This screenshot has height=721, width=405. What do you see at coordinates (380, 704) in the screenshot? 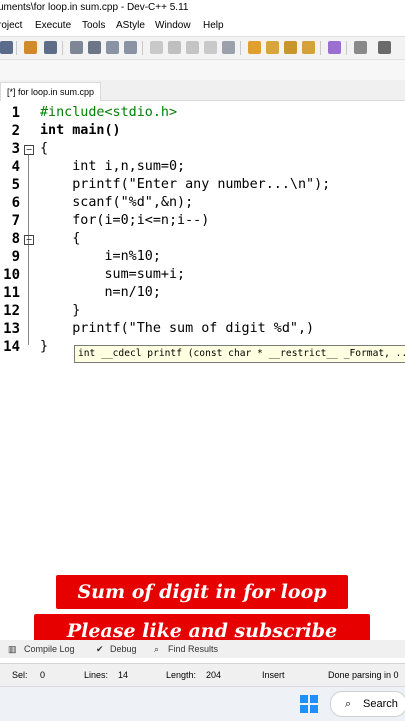
I see `search-label: Search` at bounding box center [380, 704].